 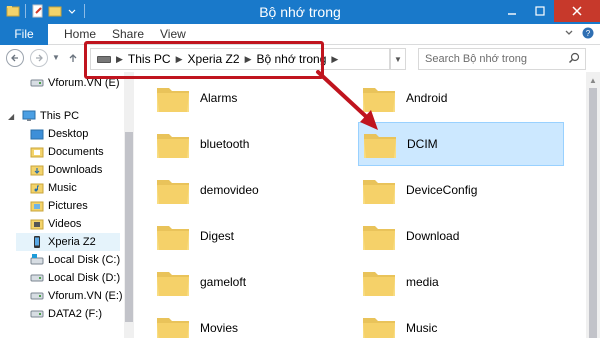 I want to click on nav-item-local-disk-d: Local Disk (D:), so click(x=77, y=278).